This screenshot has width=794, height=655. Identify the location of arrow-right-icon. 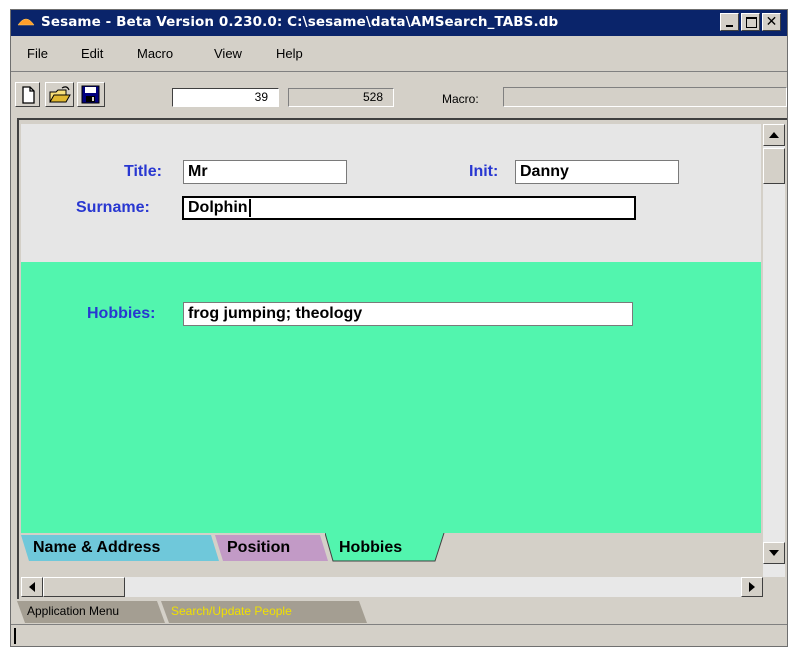
(752, 587).